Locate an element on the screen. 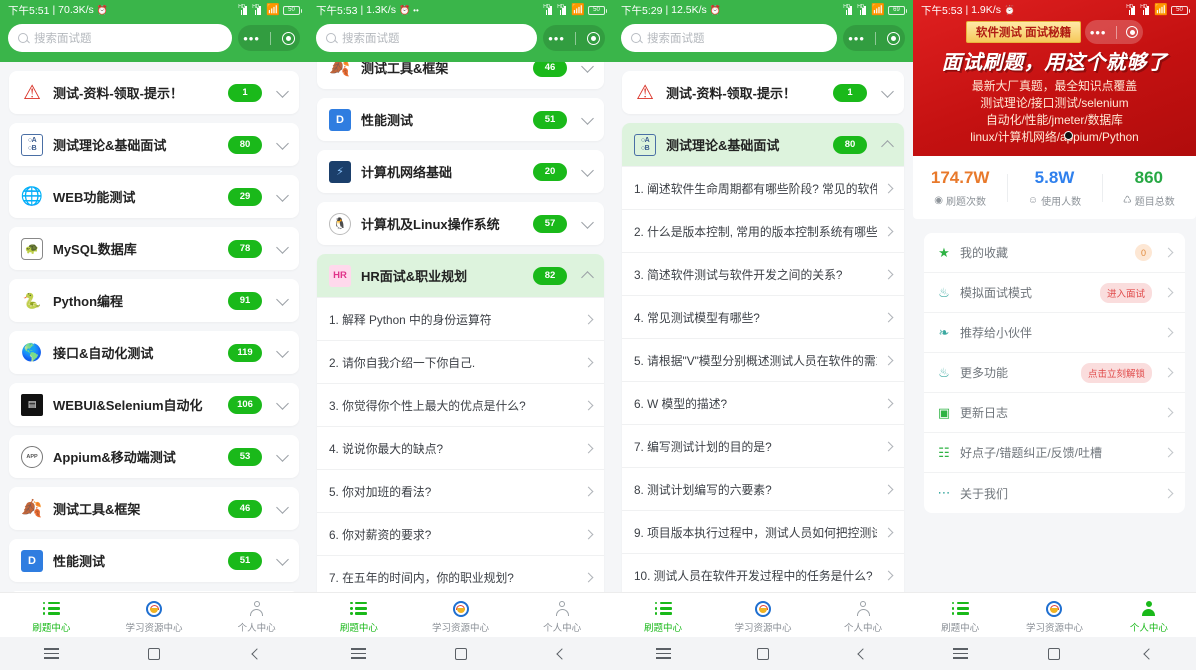 The width and height of the screenshot is (1196, 670). category-header: ⚡ 计算机网络基础 20 is located at coordinates (460, 171).